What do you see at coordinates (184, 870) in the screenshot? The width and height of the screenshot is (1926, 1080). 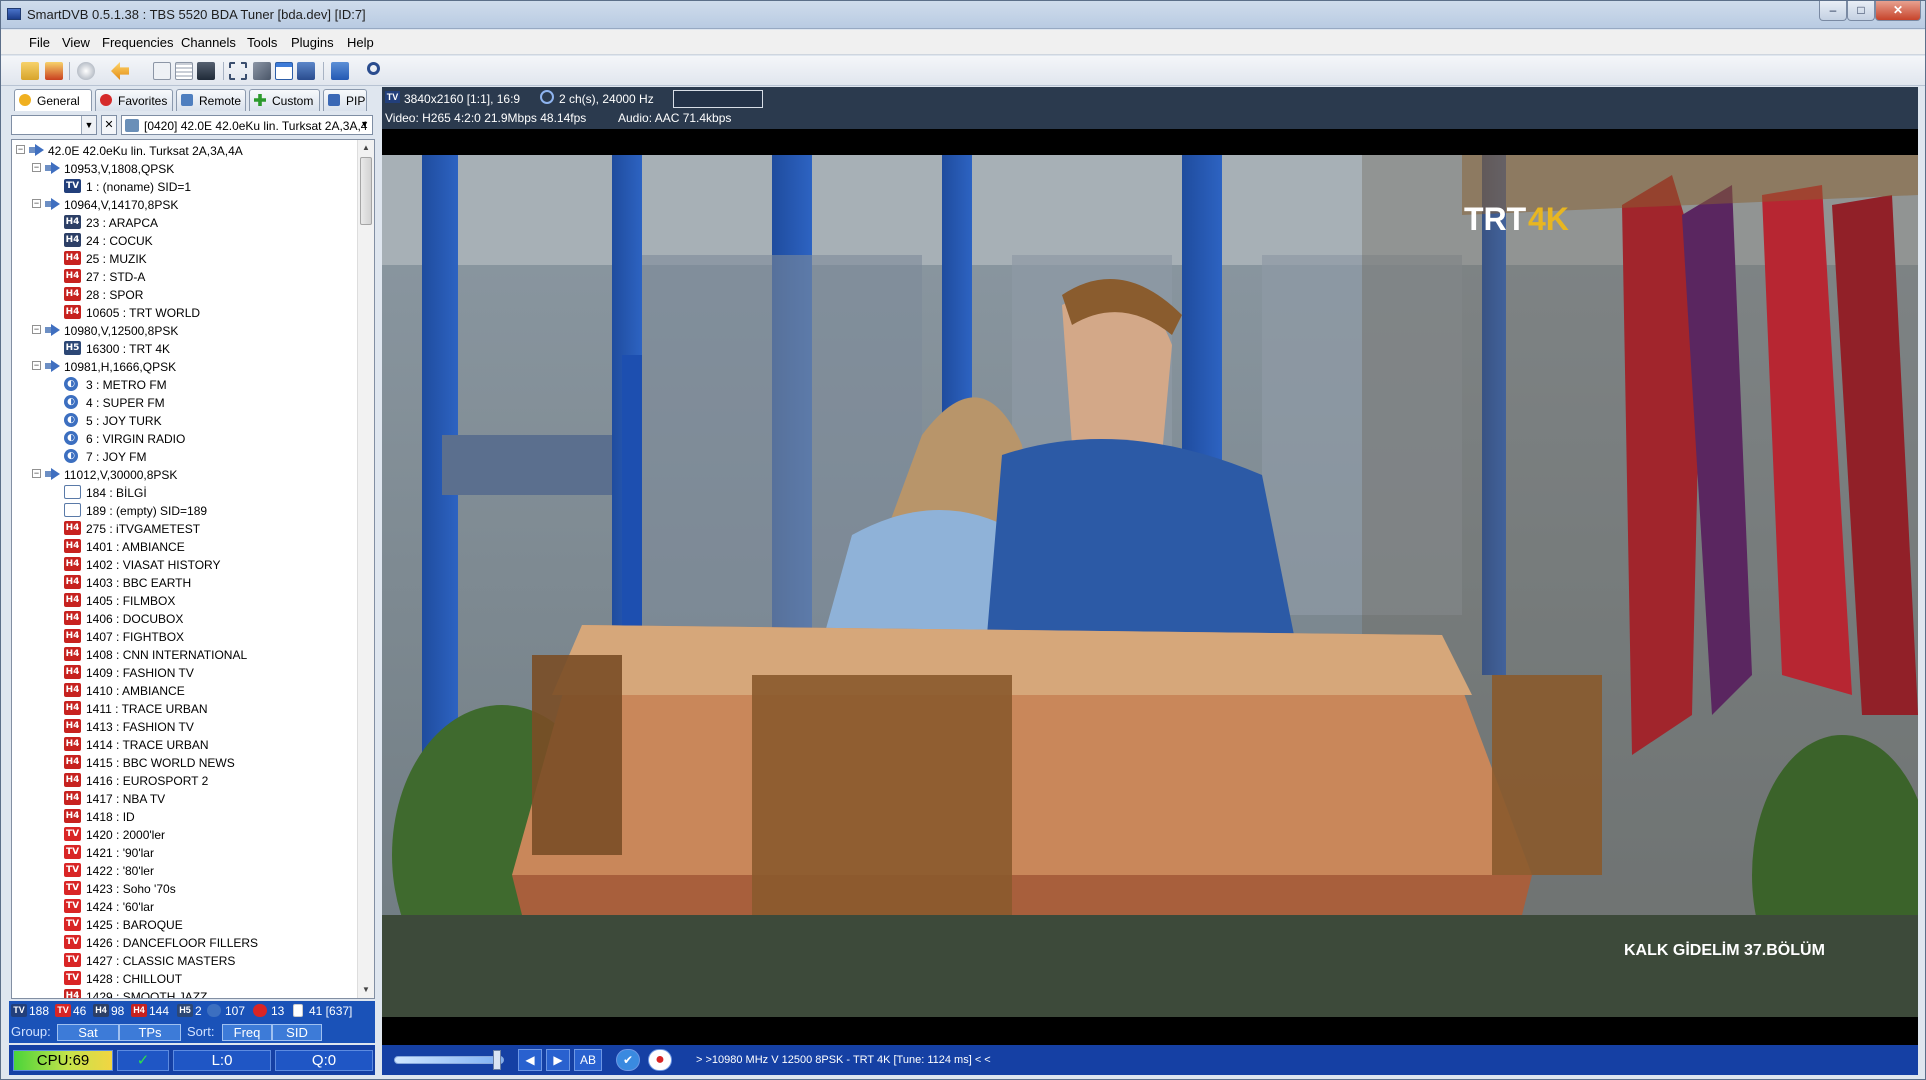 I see `tree-channel-item: TV 1422 : '80'ler` at bounding box center [184, 870].